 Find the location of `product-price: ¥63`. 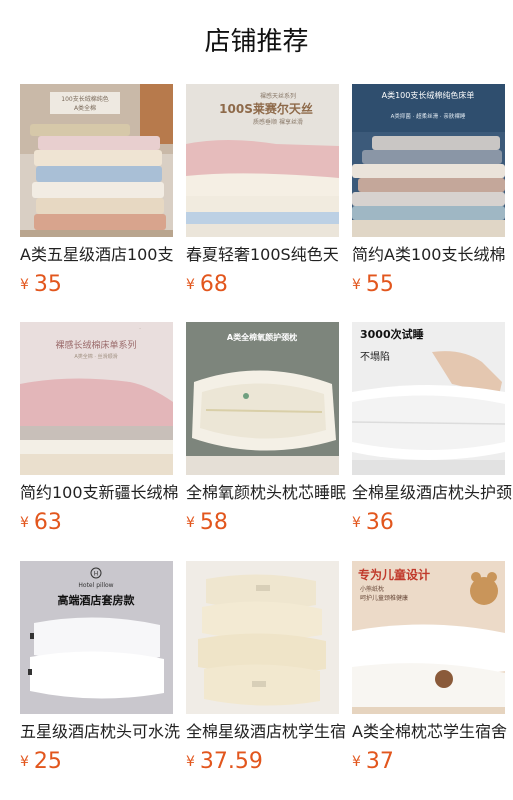

product-price: ¥63 is located at coordinates (41, 523).